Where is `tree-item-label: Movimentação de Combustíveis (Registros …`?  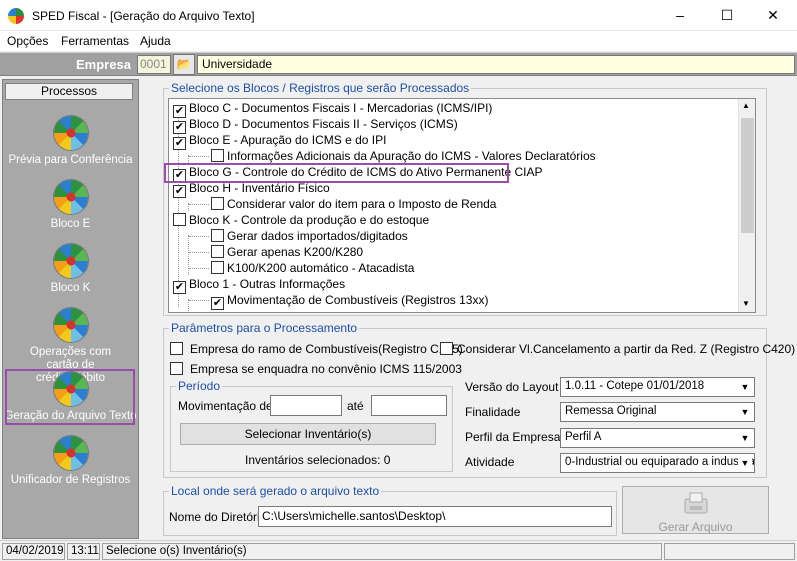
tree-item-label: Movimentação de Combustíveis (Registros … is located at coordinates (358, 300).